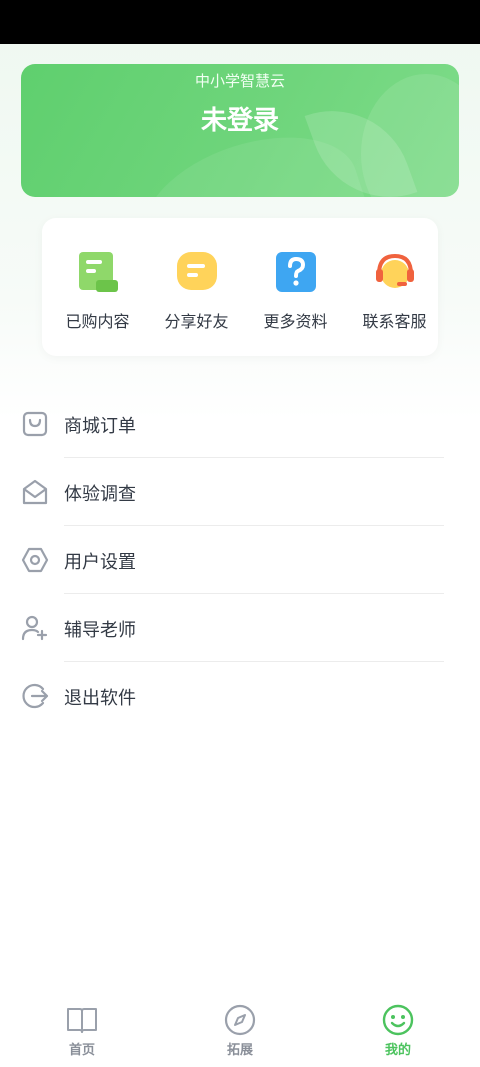 The height and width of the screenshot is (1067, 480). Describe the element at coordinates (34, 628) in the screenshot. I see `add-user-icon` at that location.